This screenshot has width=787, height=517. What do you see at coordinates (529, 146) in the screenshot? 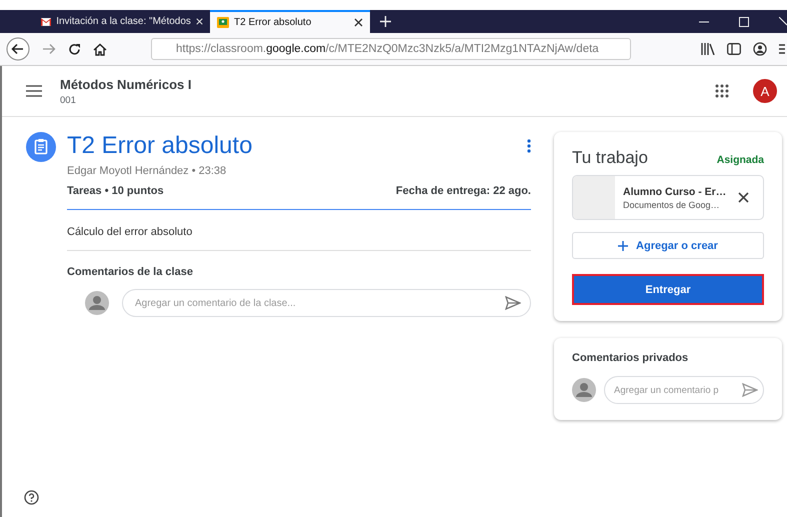
I see `more-options-icon` at bounding box center [529, 146].